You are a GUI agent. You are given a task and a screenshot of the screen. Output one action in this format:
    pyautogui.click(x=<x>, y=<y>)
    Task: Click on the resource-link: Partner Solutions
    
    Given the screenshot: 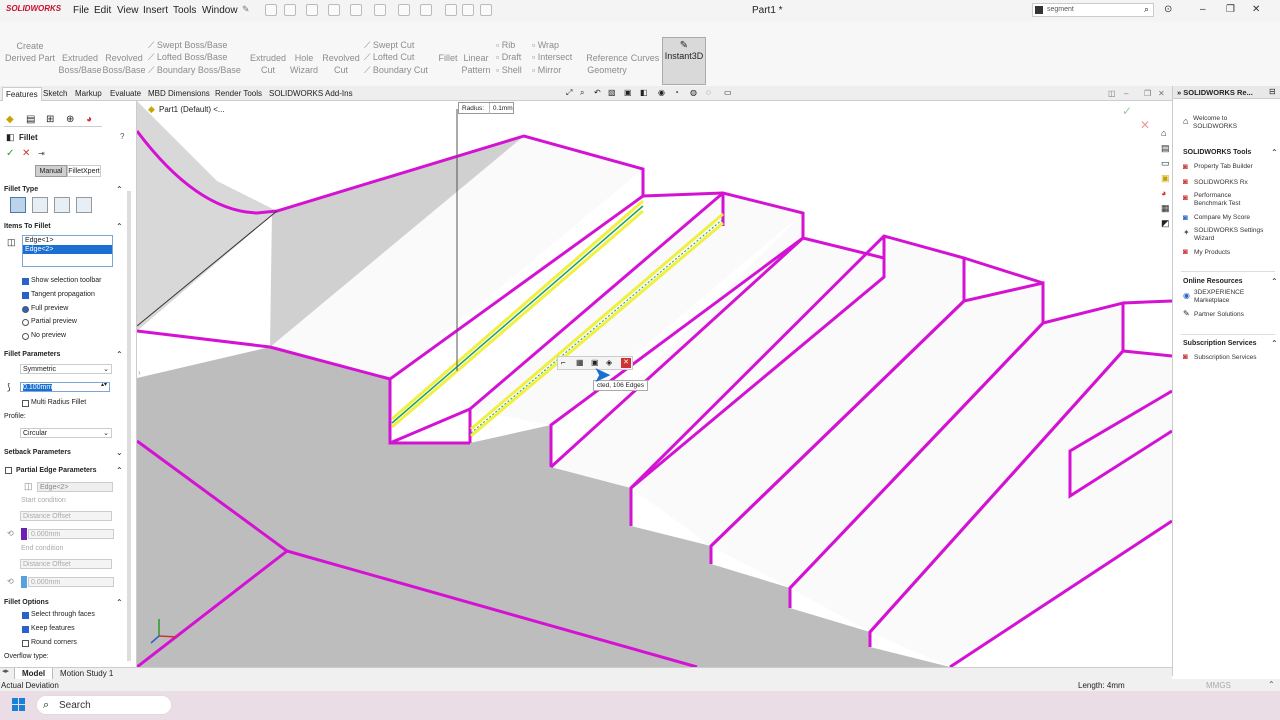 What is the action you would take?
    pyautogui.click(x=1219, y=315)
    